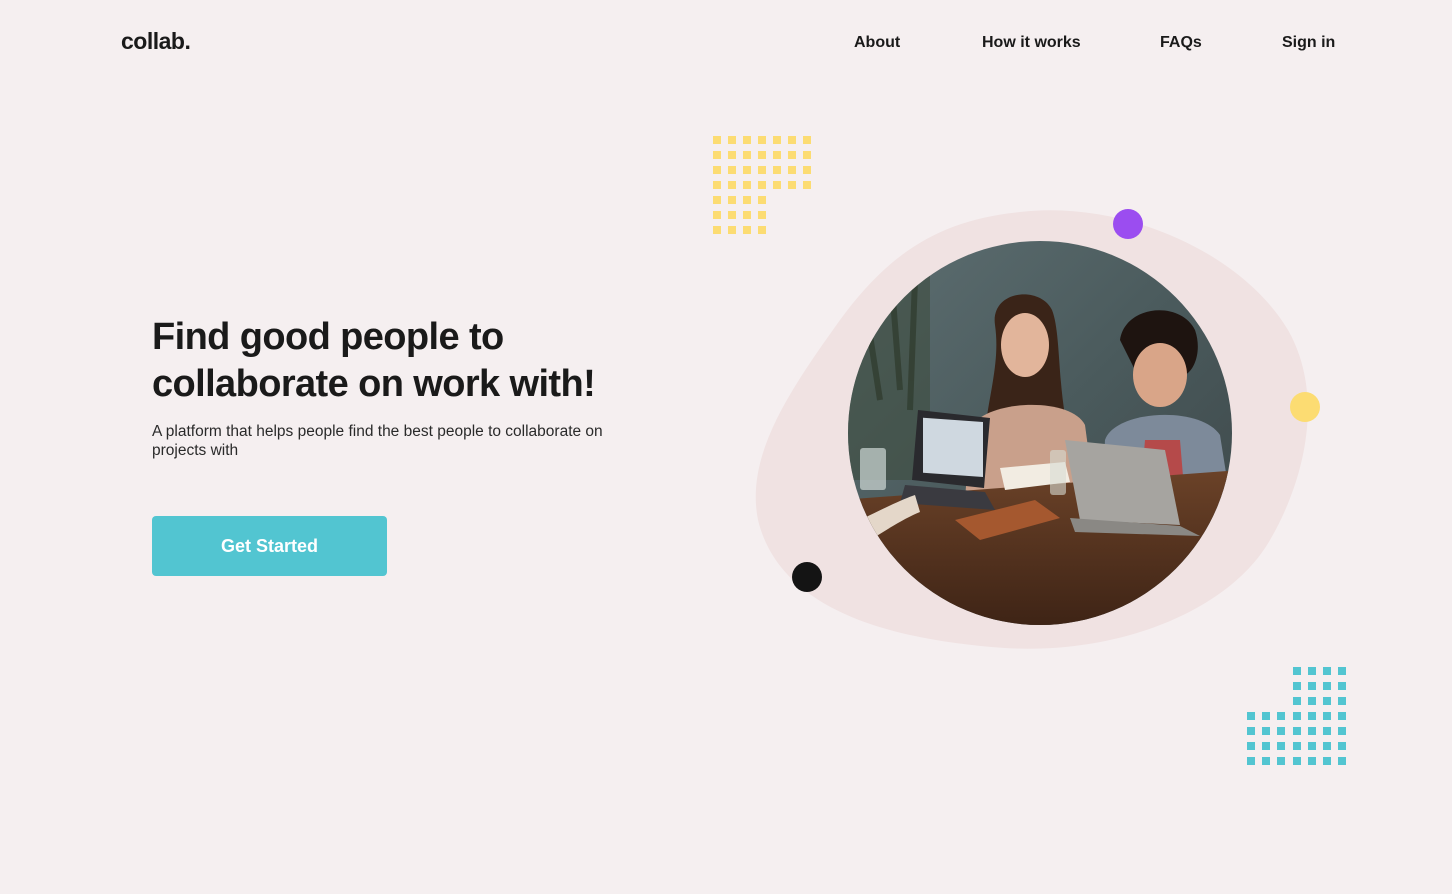 This screenshot has width=1452, height=894. Describe the element at coordinates (1305, 407) in the screenshot. I see `yellow-accent-dot` at that location.